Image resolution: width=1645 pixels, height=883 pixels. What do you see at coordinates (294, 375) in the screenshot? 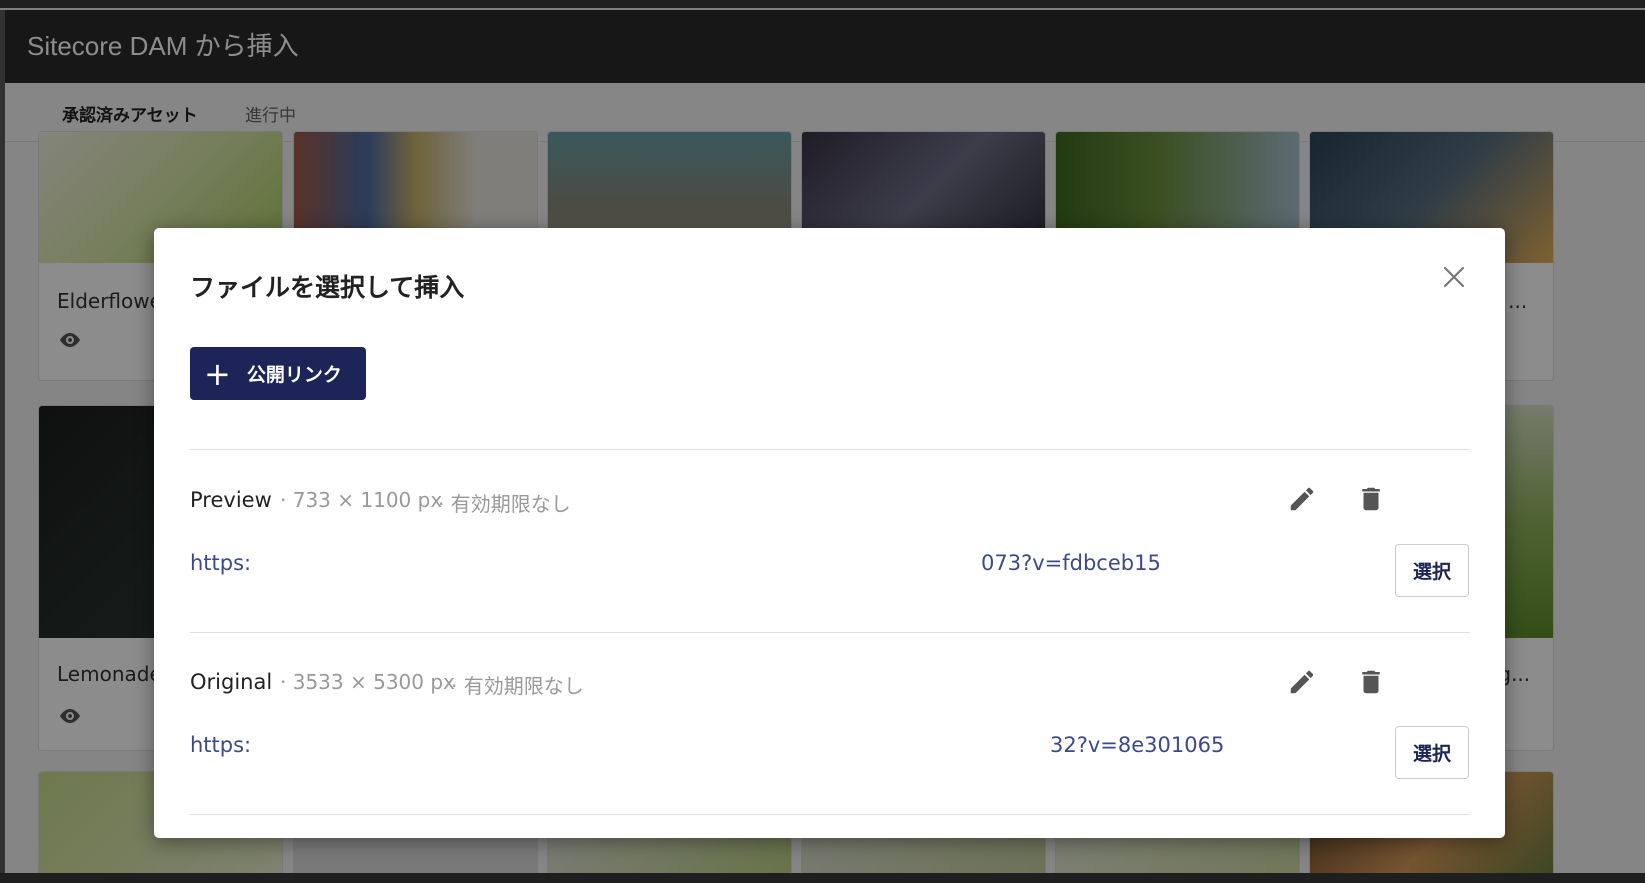
I see `add-public-link-label: 公開リンク` at bounding box center [294, 375].